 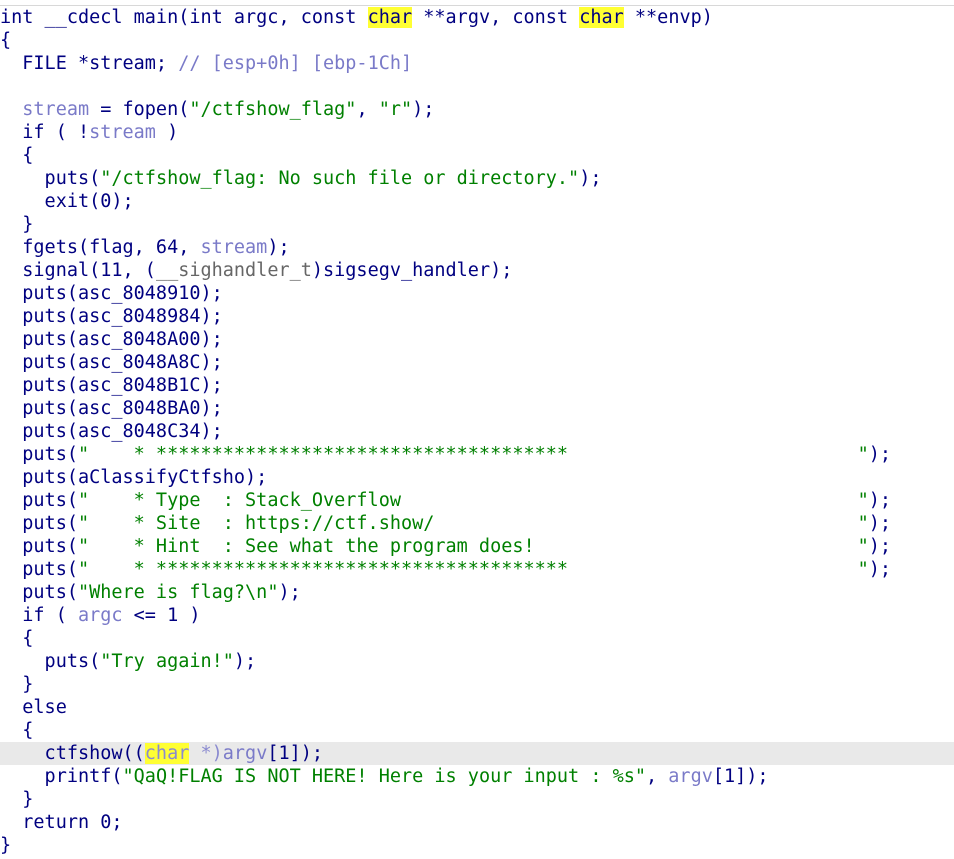 I want to click on code-line: return 0;, so click(x=477, y=822).